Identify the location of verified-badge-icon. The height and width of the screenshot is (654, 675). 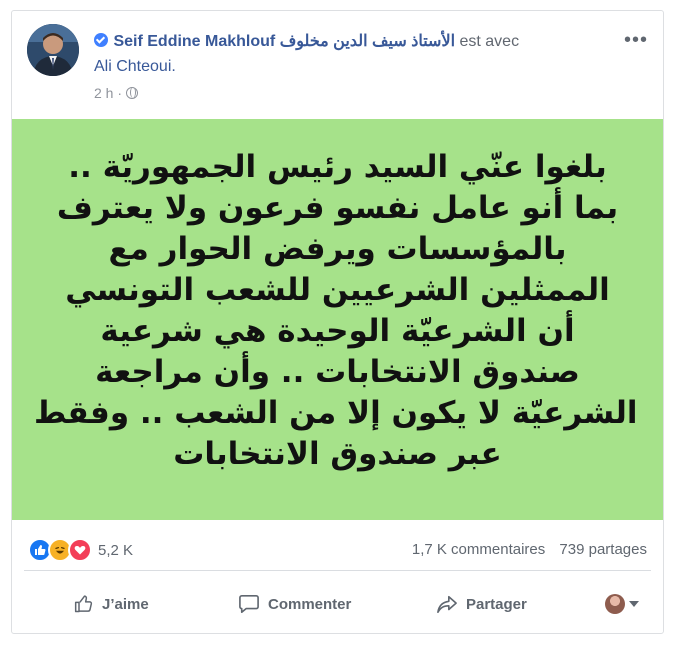
(101, 40).